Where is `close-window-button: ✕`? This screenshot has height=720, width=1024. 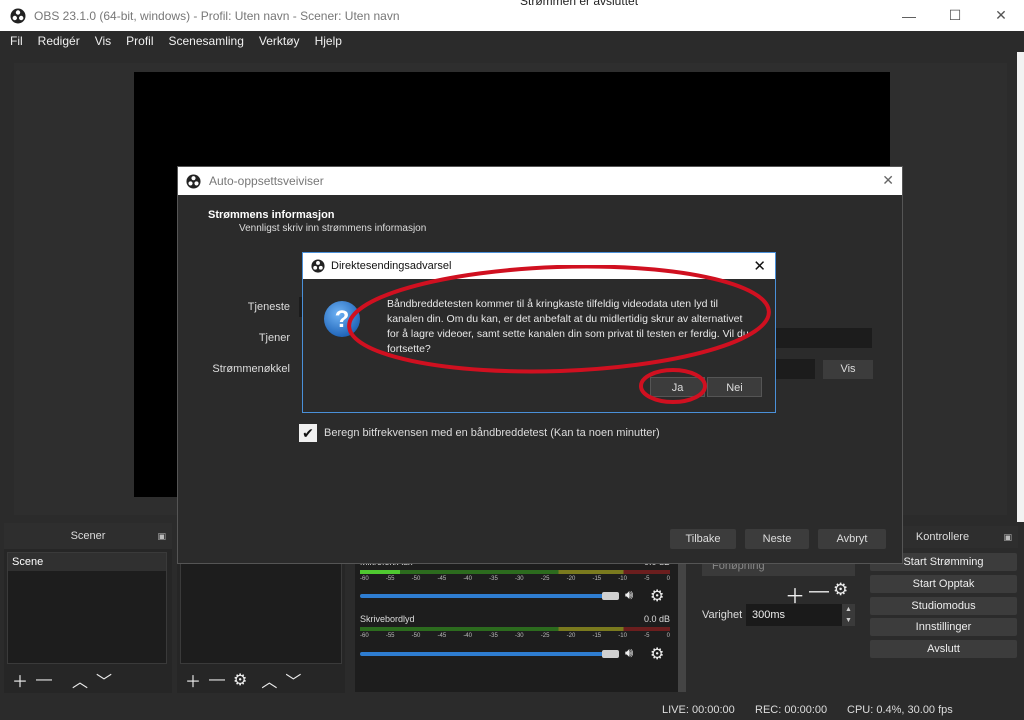 close-window-button: ✕ is located at coordinates (1001, 15).